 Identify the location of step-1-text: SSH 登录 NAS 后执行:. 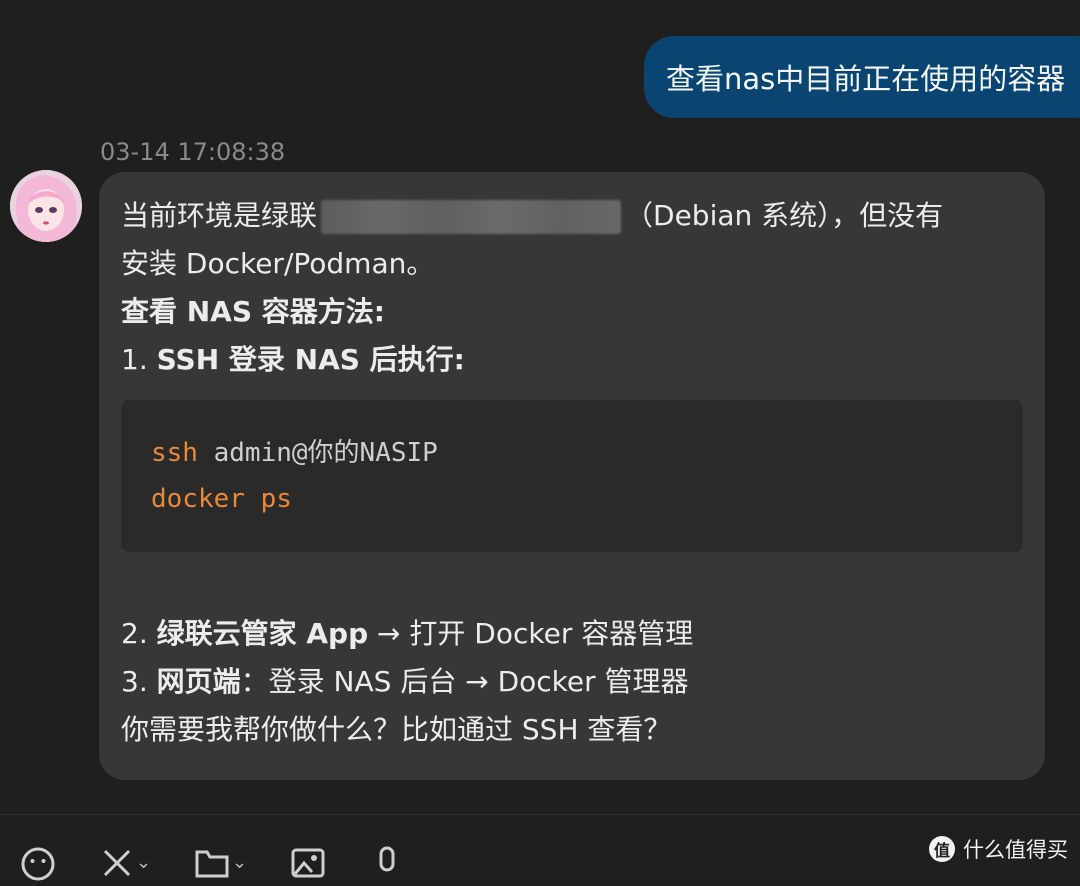
(310, 359).